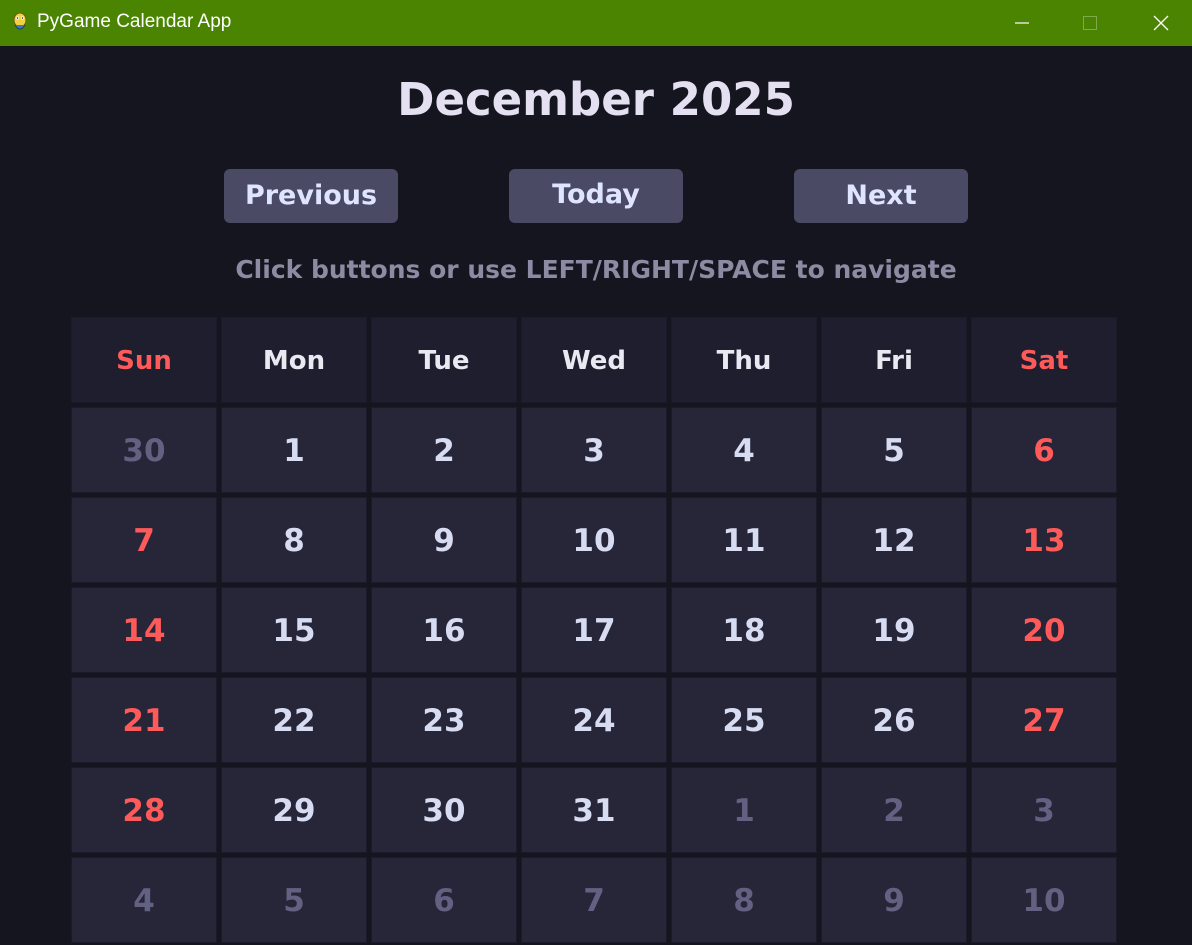  I want to click on day-cell: 21, so click(144, 720).